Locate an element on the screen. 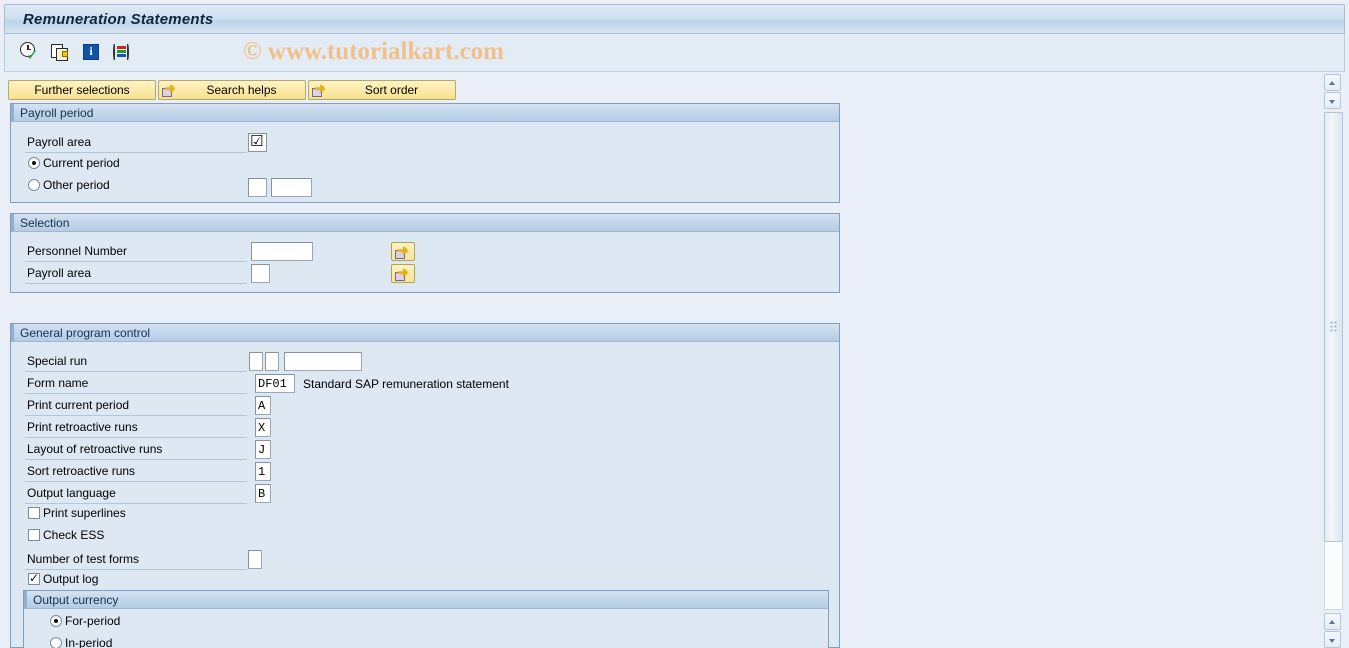 The height and width of the screenshot is (648, 1349). output-log-checkbox: Output log is located at coordinates (63, 578).